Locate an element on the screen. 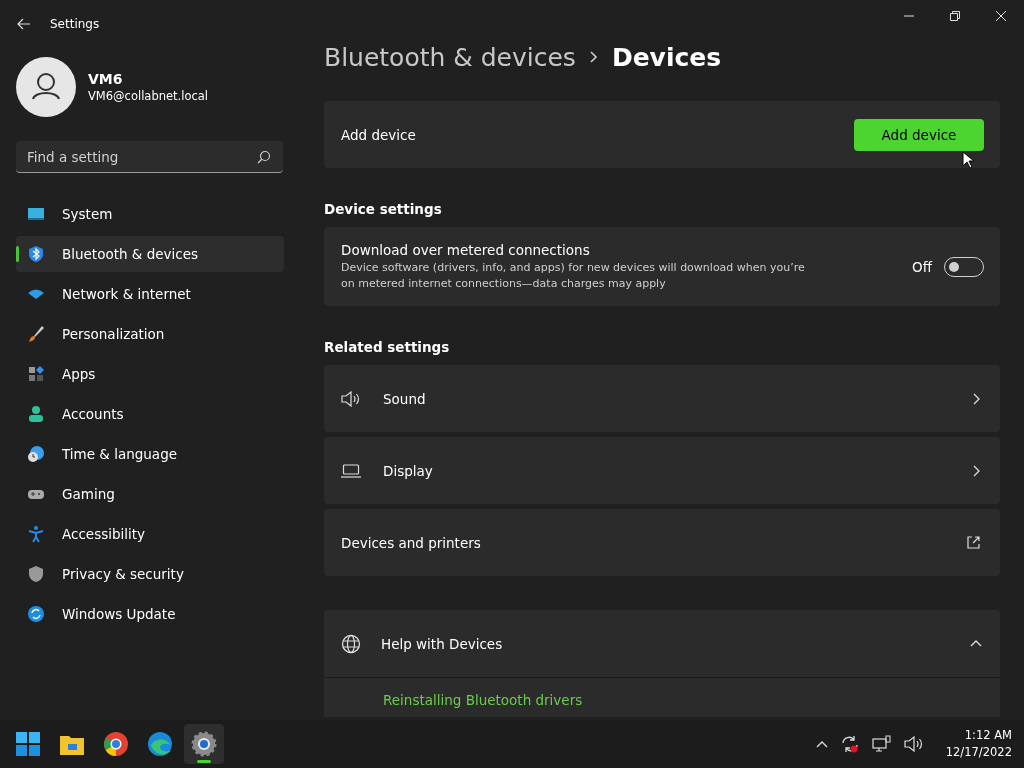  help-section-header: Help with Devices is located at coordinates (662, 643).